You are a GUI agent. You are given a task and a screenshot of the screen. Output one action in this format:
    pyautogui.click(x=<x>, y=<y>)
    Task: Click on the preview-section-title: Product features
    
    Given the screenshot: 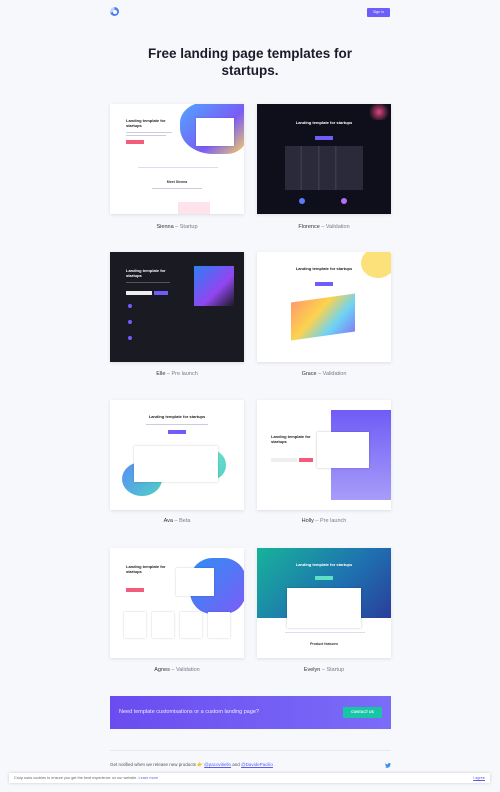 What is the action you would take?
    pyautogui.click(x=324, y=644)
    